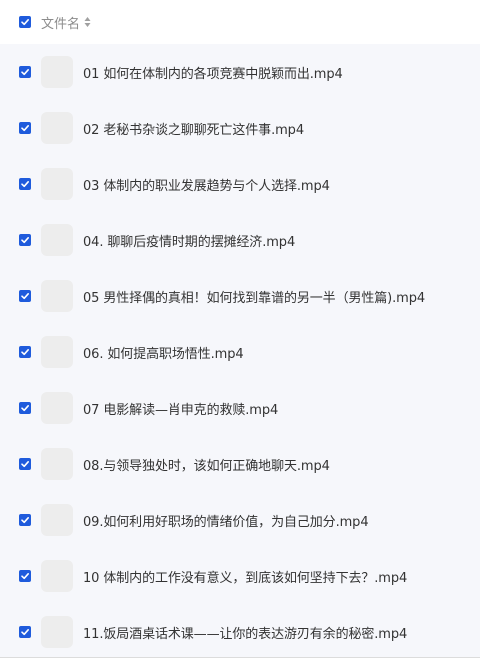  I want to click on file-name: 02 老秘书杂谈之聊聊死亡这件事.mp4, so click(193, 128).